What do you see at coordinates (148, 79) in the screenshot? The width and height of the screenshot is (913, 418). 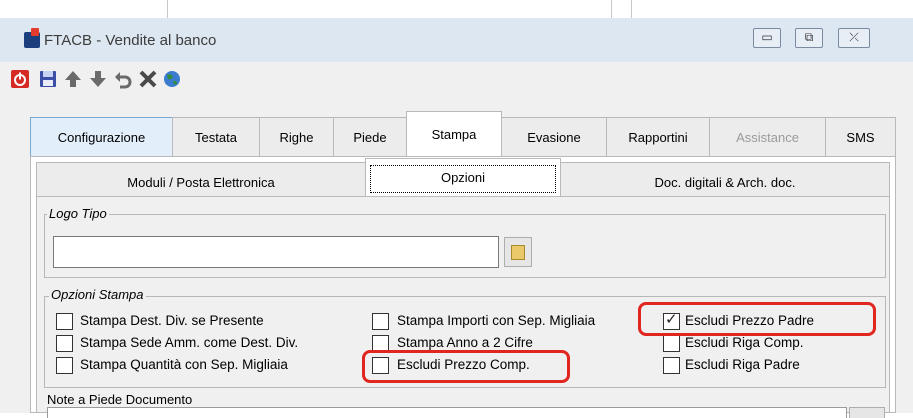 I see `delete-icon` at bounding box center [148, 79].